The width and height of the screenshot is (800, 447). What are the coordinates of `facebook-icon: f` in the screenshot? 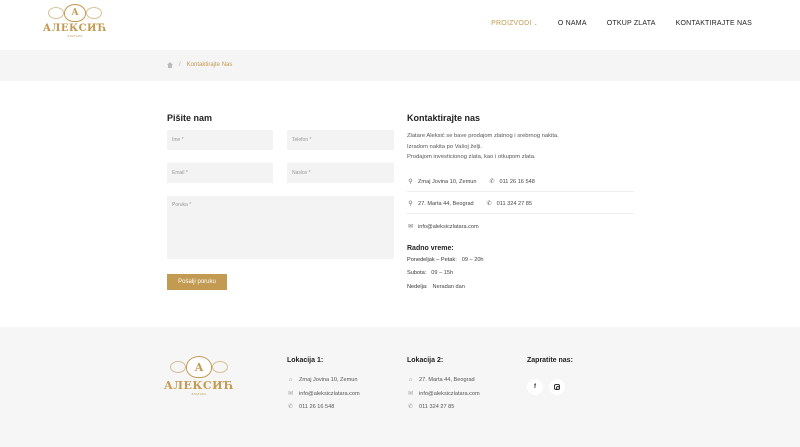 It's located at (535, 387).